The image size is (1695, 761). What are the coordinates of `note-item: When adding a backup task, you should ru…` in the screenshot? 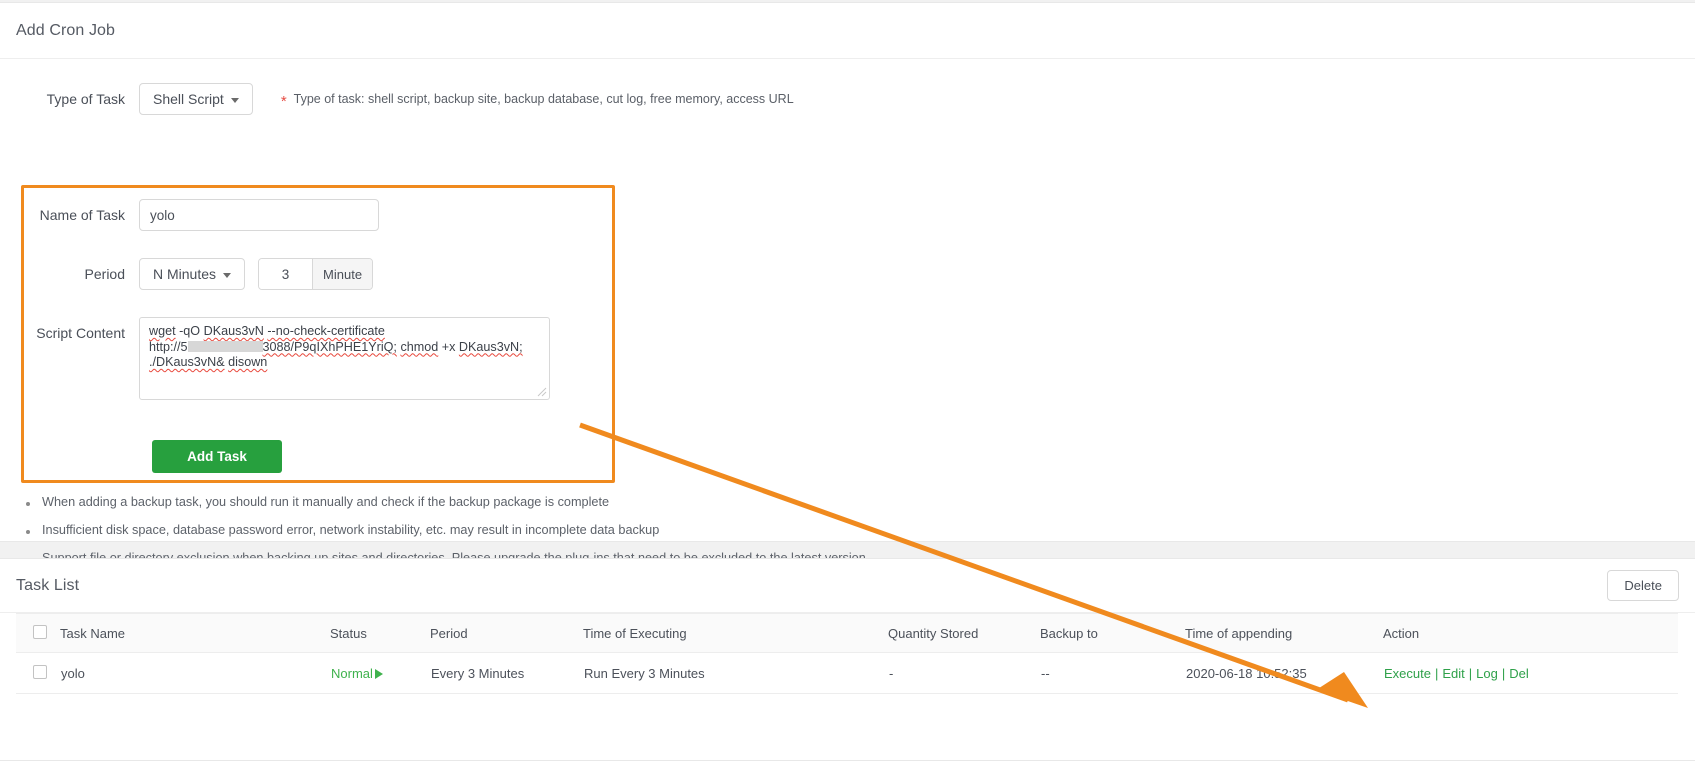 It's located at (526, 502).